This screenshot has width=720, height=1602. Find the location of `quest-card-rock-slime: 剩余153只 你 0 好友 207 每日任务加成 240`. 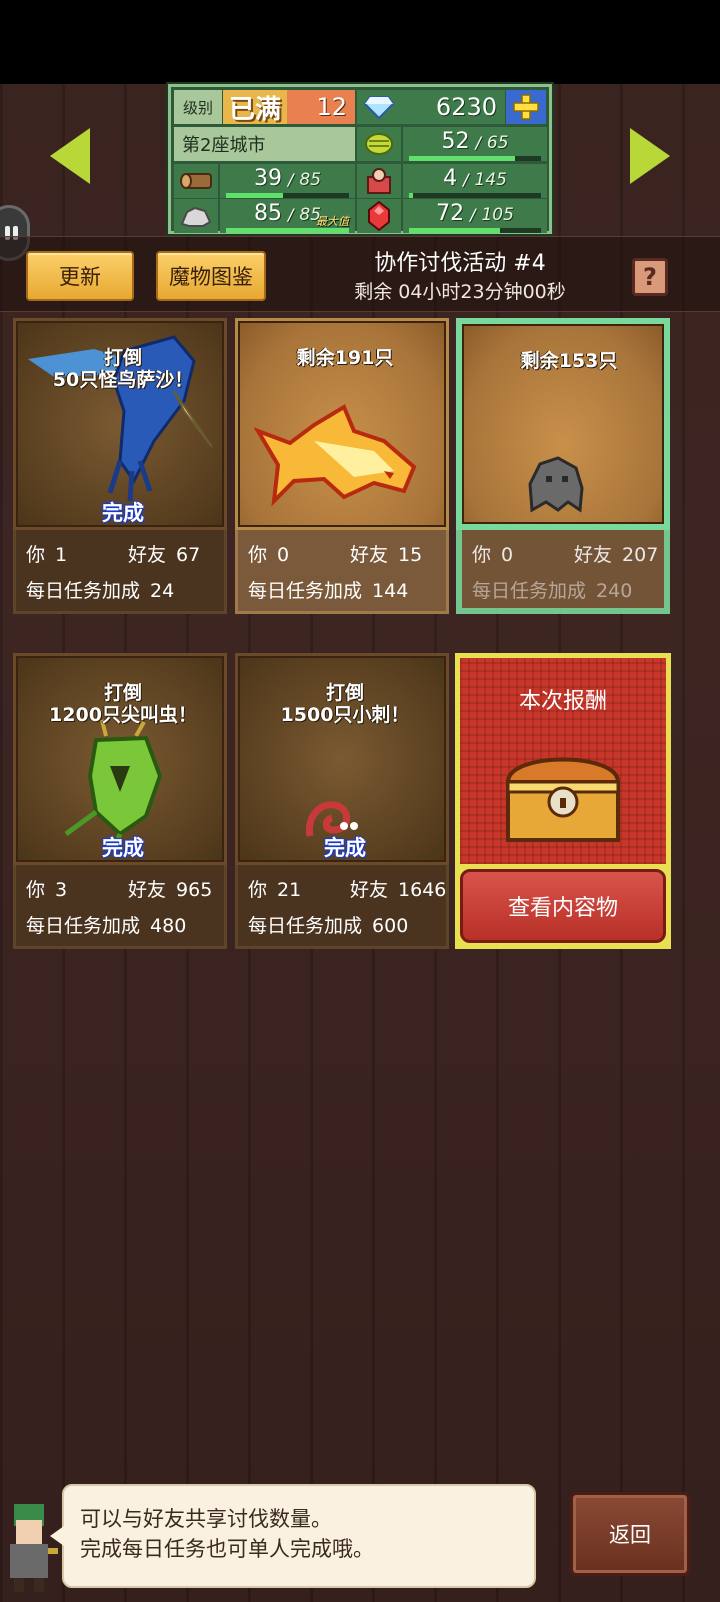

quest-card-rock-slime: 剩余153只 你 0 好友 207 每日任务加成 240 is located at coordinates (563, 466).